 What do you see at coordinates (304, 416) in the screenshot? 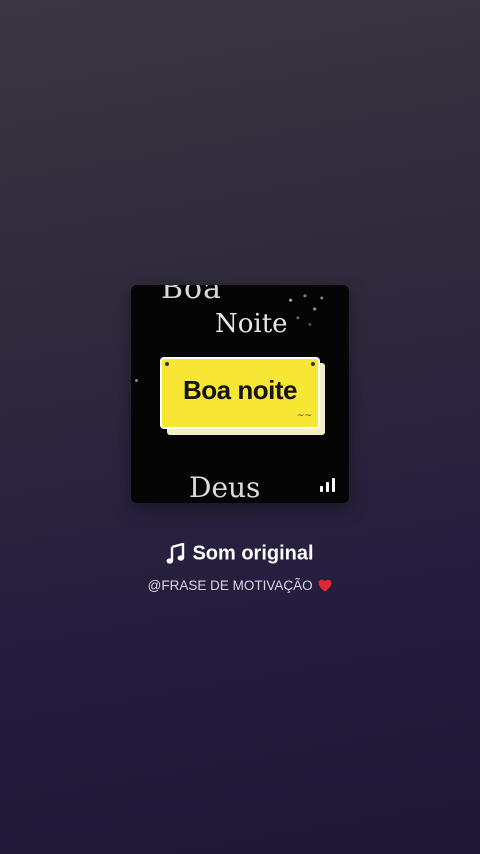
I see `sign-squiggle: ~~` at bounding box center [304, 416].